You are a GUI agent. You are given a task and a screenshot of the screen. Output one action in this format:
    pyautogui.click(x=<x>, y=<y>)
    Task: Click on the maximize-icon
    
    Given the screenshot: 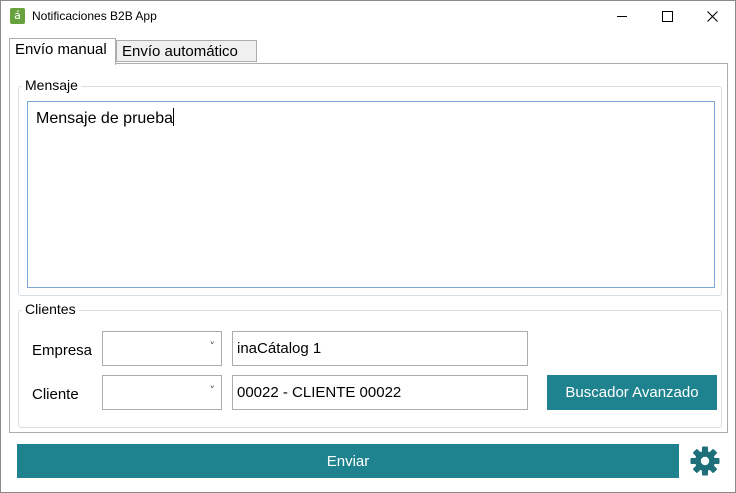 What is the action you would take?
    pyautogui.click(x=667, y=16)
    